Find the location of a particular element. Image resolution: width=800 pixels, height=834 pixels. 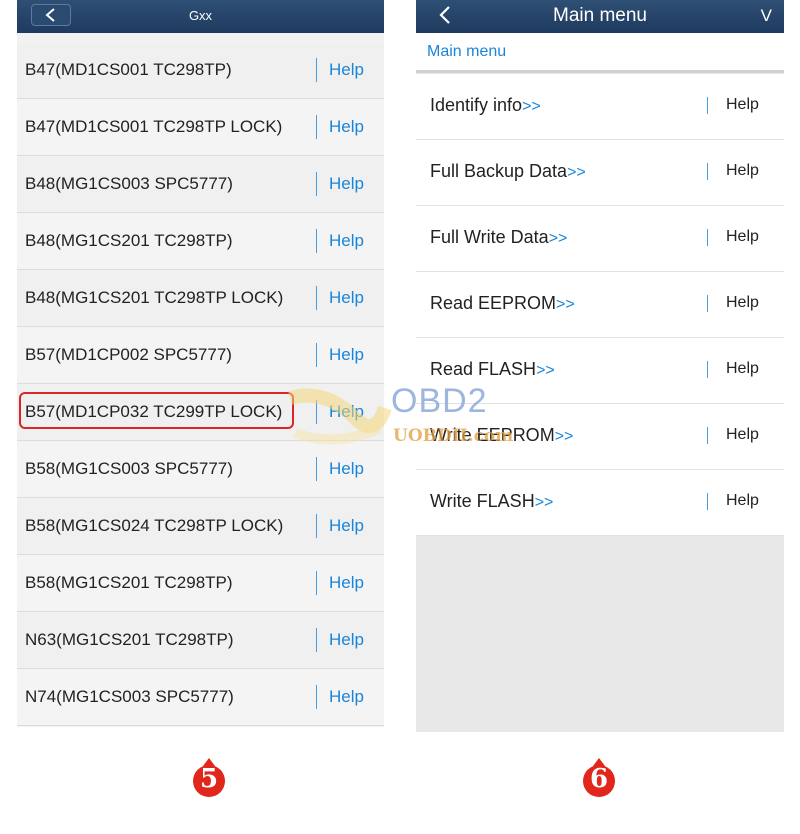

list-item-label: B48(MG1CS201 TC298TP) is located at coordinates (129, 240).